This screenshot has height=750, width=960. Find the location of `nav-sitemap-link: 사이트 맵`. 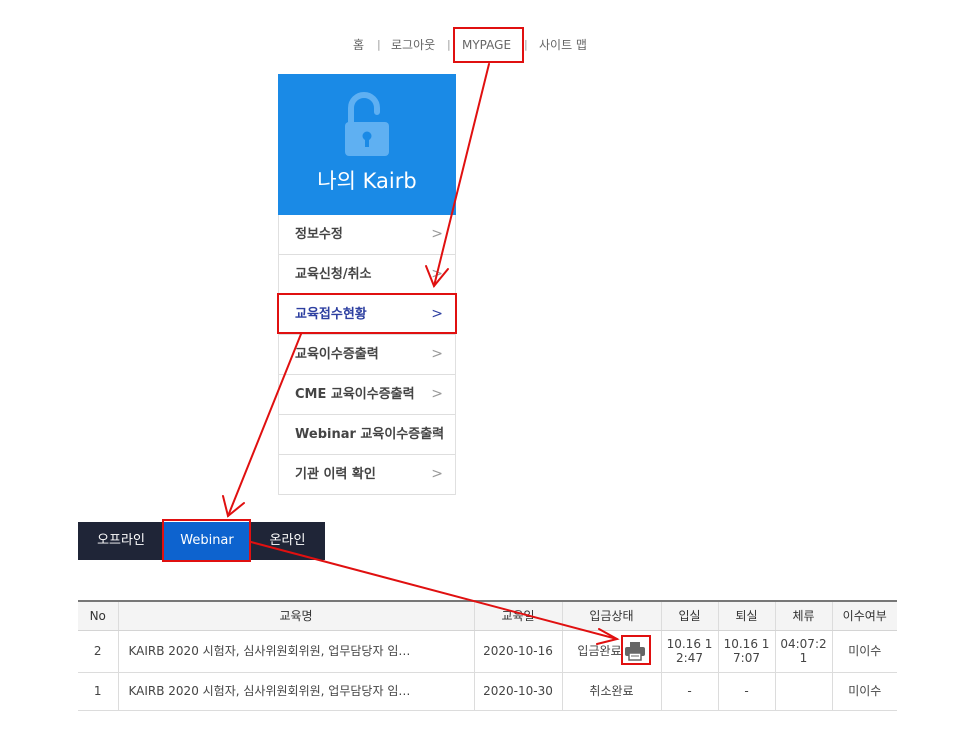

nav-sitemap-link: 사이트 맵 is located at coordinates (563, 45).